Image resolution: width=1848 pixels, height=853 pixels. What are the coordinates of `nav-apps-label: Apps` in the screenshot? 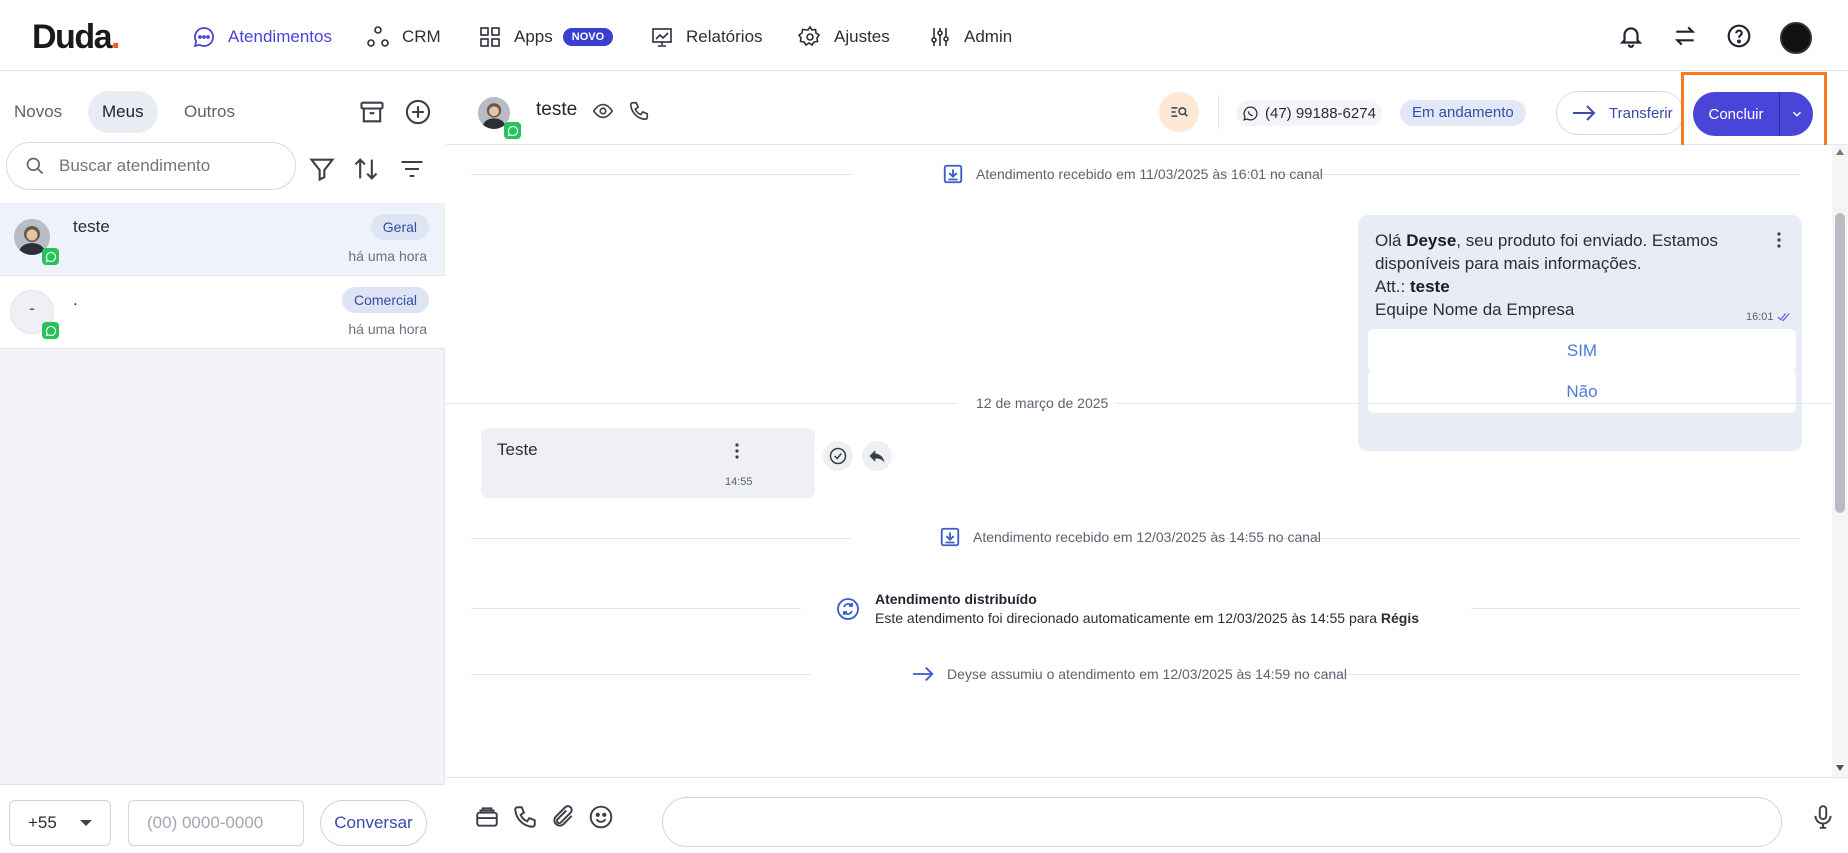 It's located at (533, 36).